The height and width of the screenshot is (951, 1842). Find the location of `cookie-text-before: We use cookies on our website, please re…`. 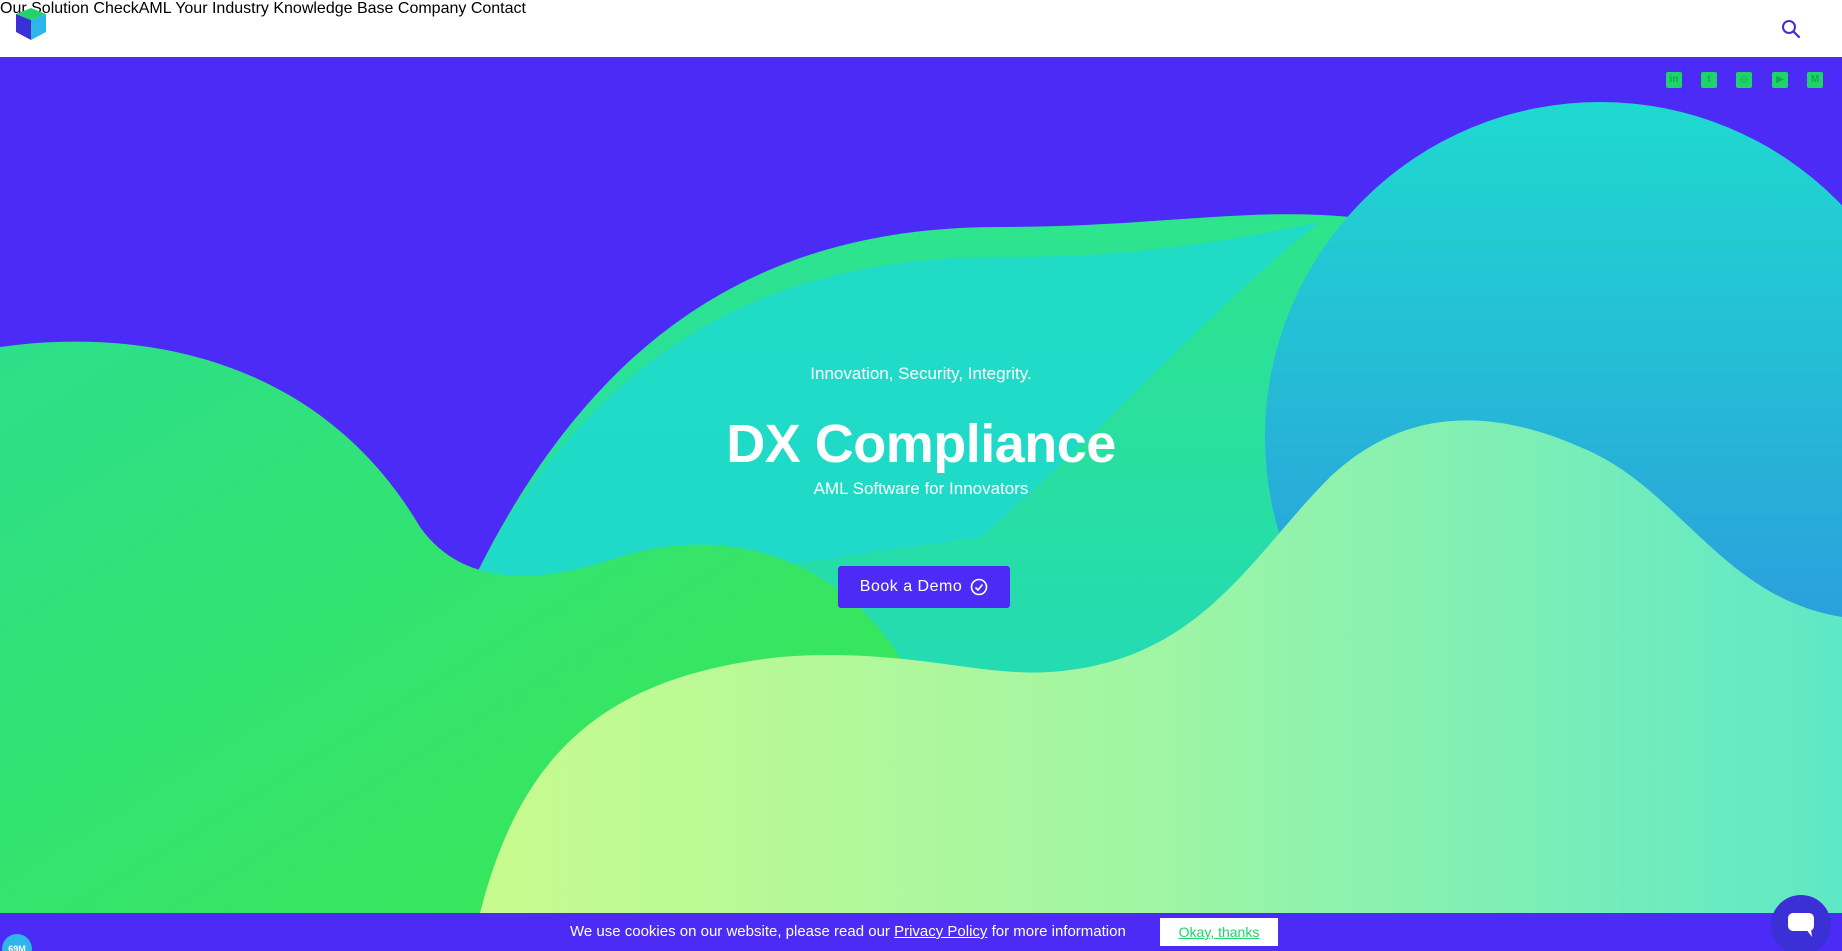

cookie-text-before: We use cookies on our website, please re… is located at coordinates (732, 931).